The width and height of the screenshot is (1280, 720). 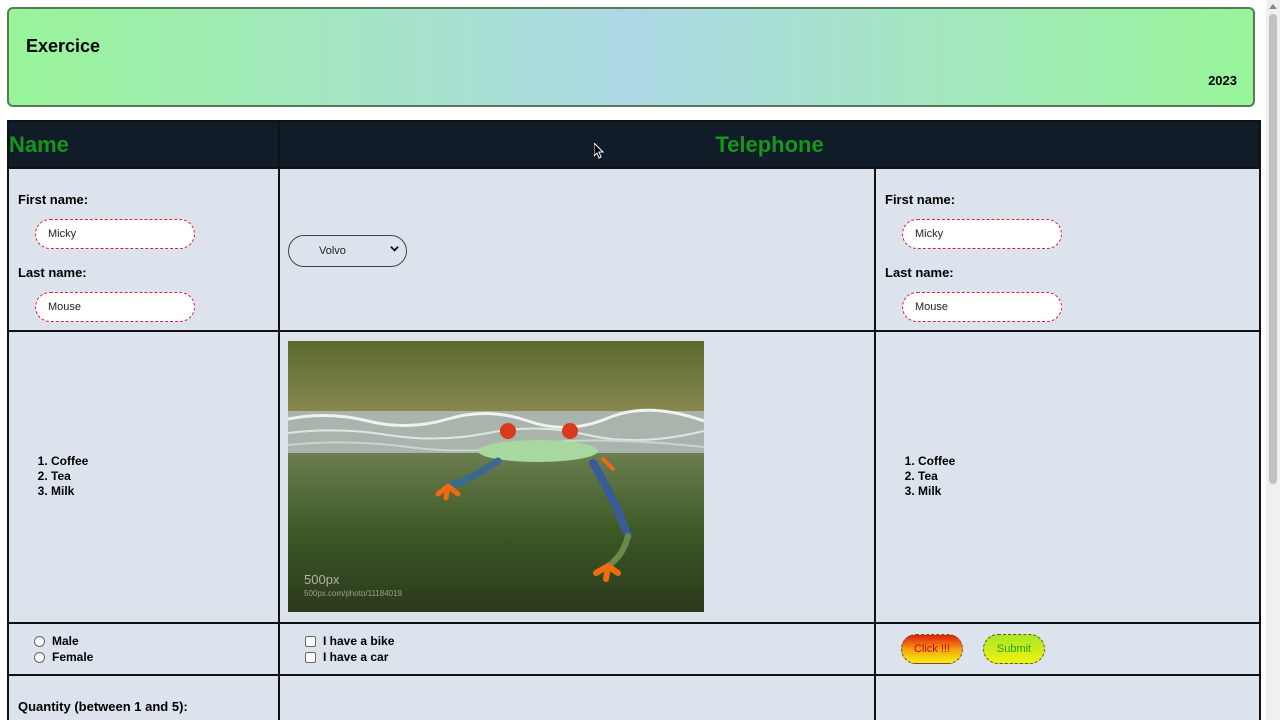 I want to click on list-left-cell: Coffee Tea Milk, so click(x=143, y=477).